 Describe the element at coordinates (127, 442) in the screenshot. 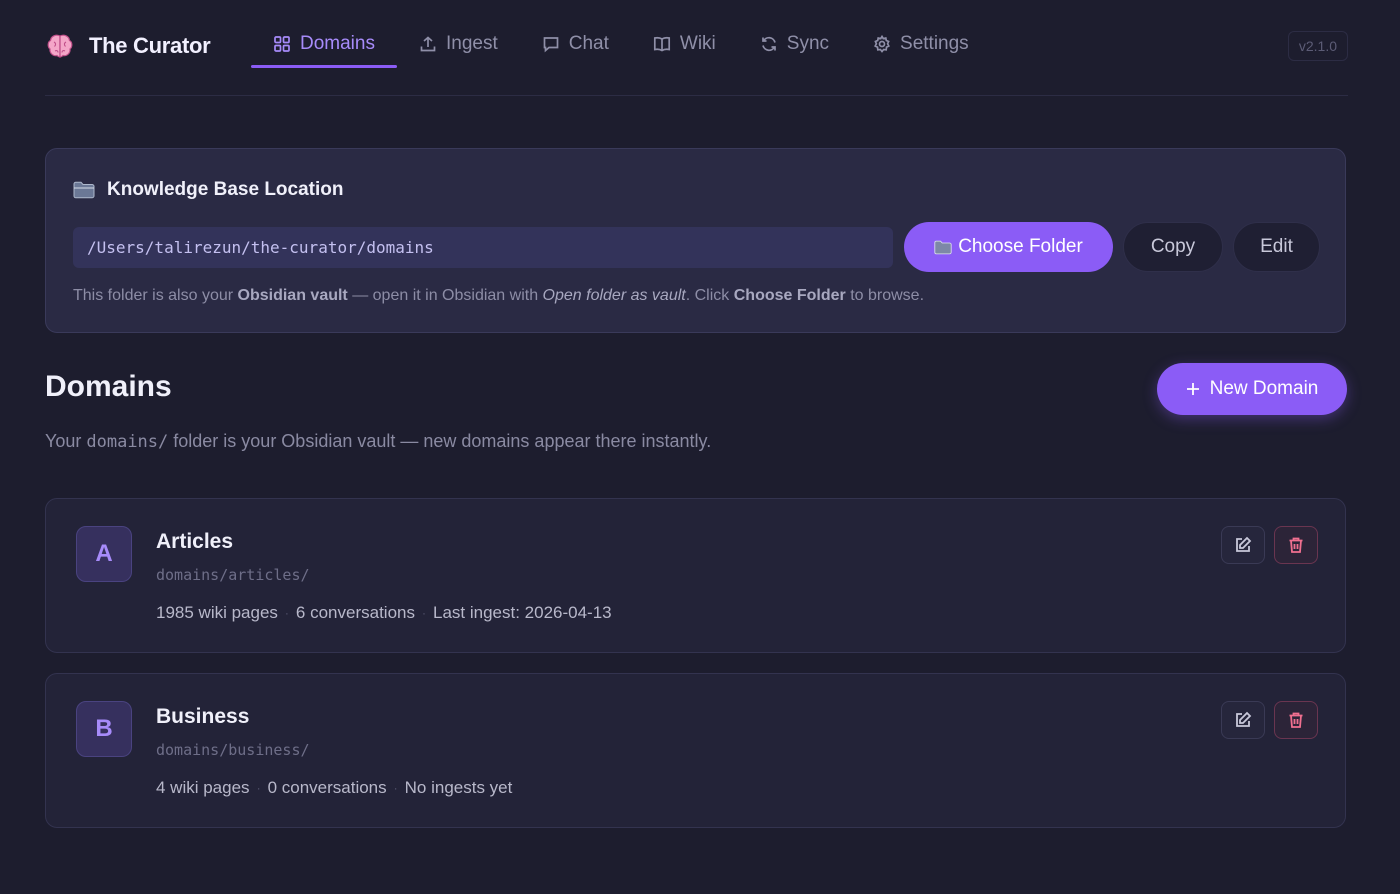

I see `sub-mono: domains/` at that location.